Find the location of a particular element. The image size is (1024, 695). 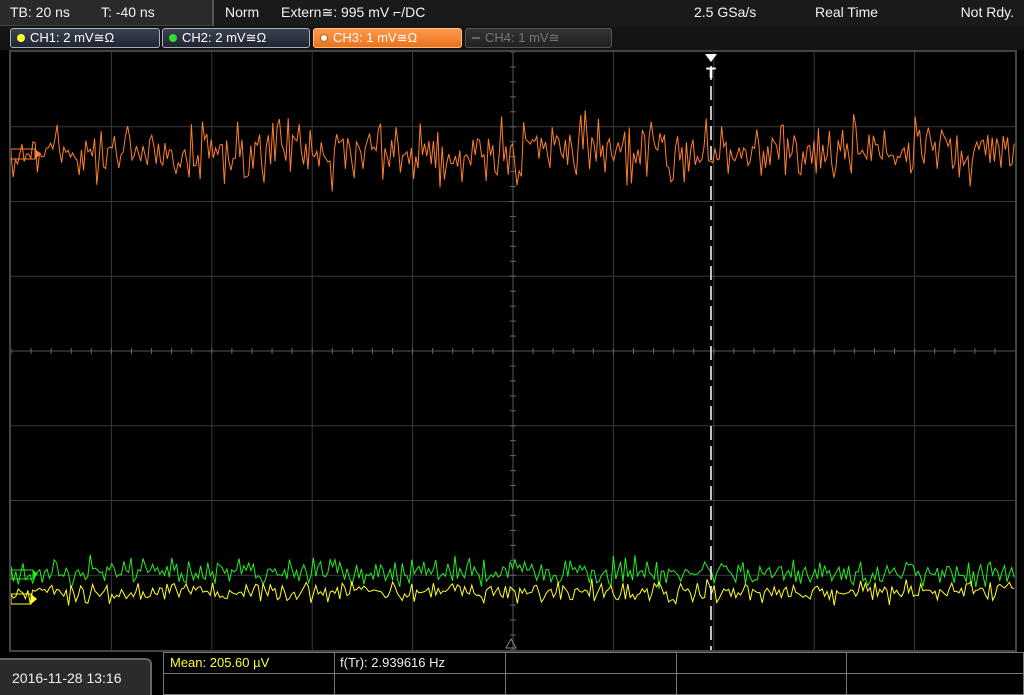

trigger-marker-label: T is located at coordinates (711, 74).